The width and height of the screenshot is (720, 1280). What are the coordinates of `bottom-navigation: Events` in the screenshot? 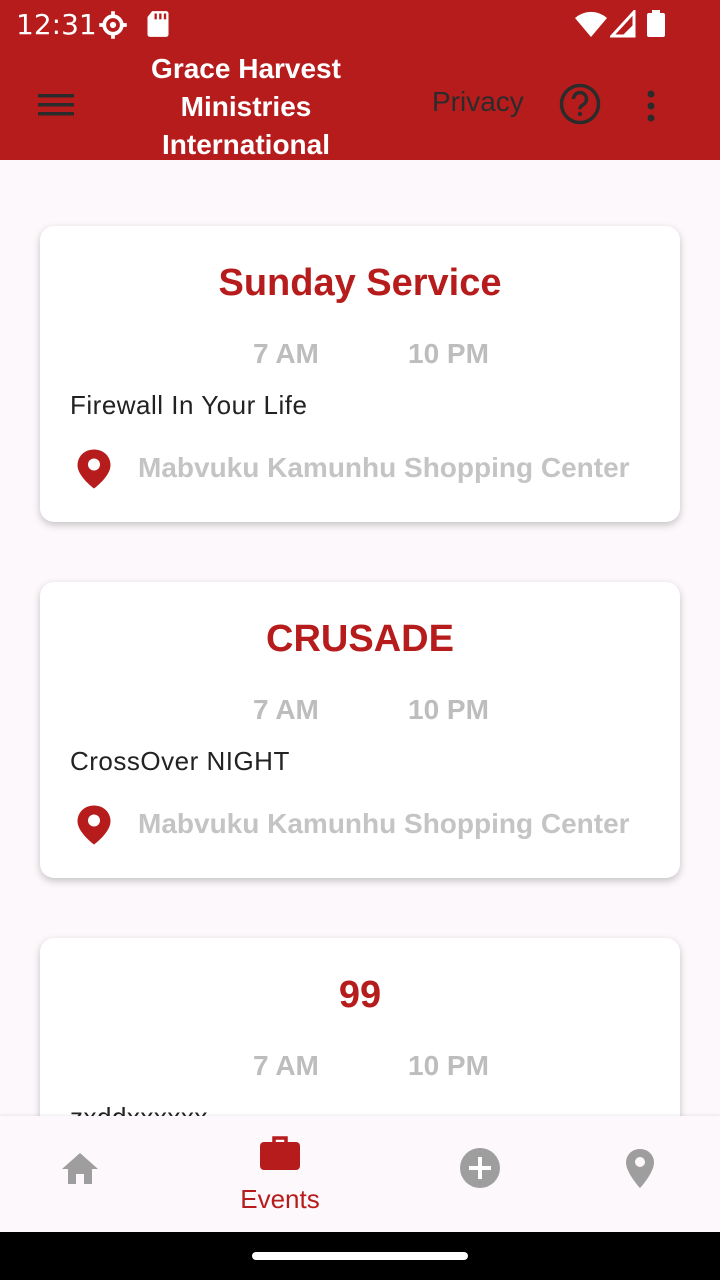 It's located at (360, 1174).